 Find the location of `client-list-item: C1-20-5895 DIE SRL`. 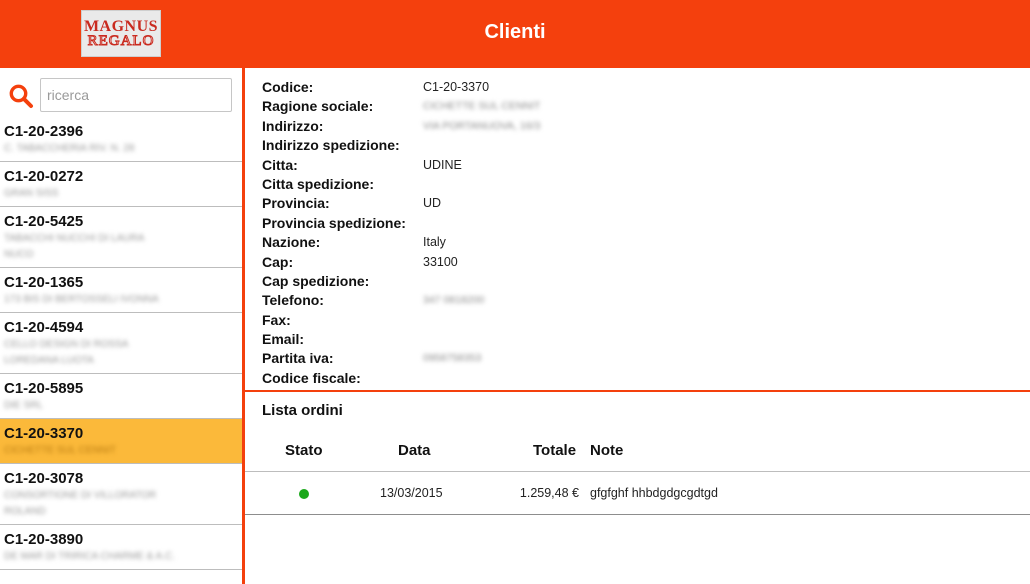

client-list-item: C1-20-5895 DIE SRL is located at coordinates (121, 396).